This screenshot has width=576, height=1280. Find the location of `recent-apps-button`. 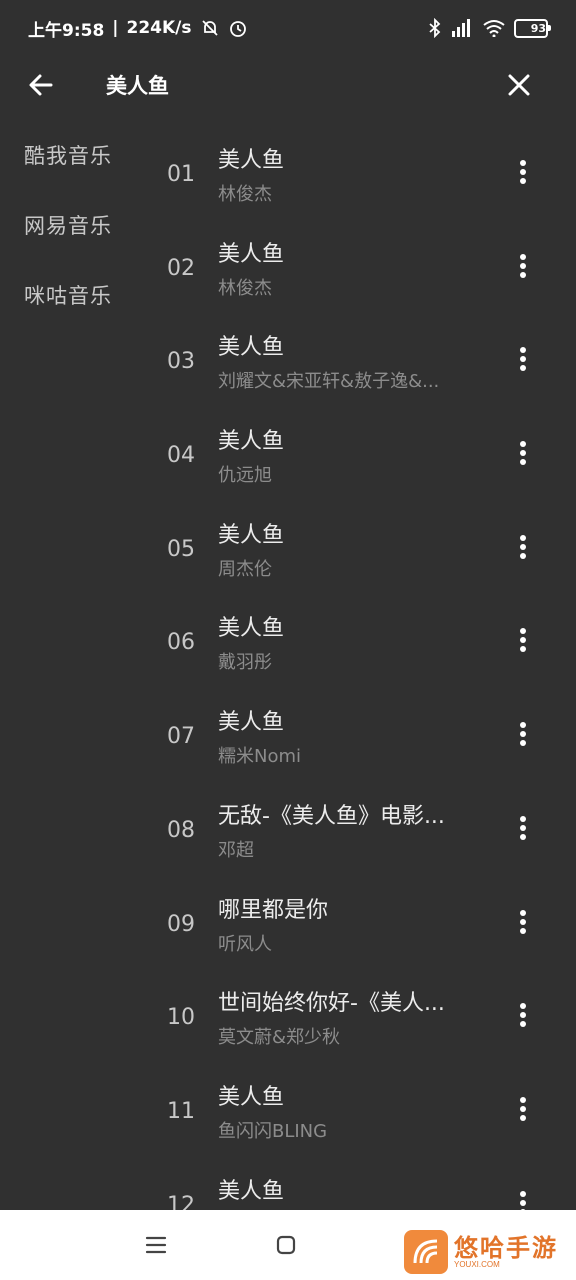

recent-apps-button is located at coordinates (156, 1245).